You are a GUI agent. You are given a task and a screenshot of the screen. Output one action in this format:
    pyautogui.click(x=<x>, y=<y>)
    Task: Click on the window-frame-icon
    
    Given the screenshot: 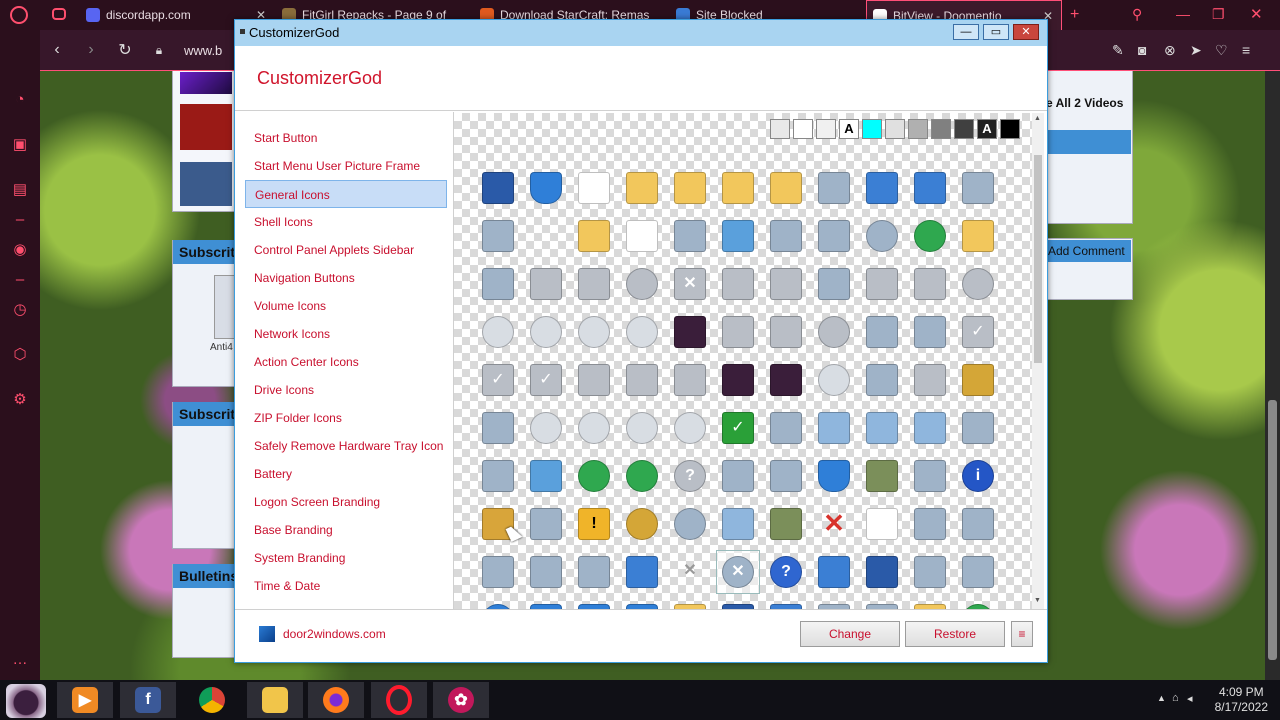 What is the action you would take?
    pyautogui.click(x=978, y=524)
    